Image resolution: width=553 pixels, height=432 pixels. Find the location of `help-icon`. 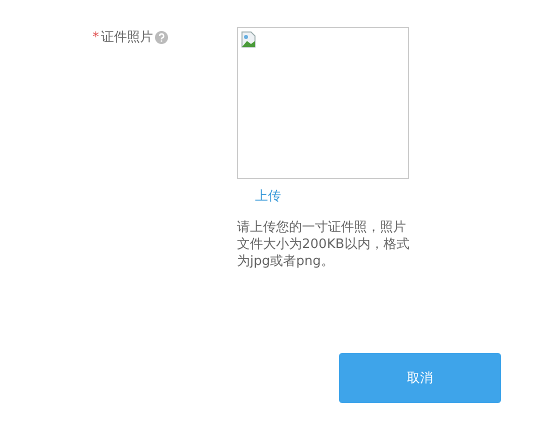

help-icon is located at coordinates (161, 37).